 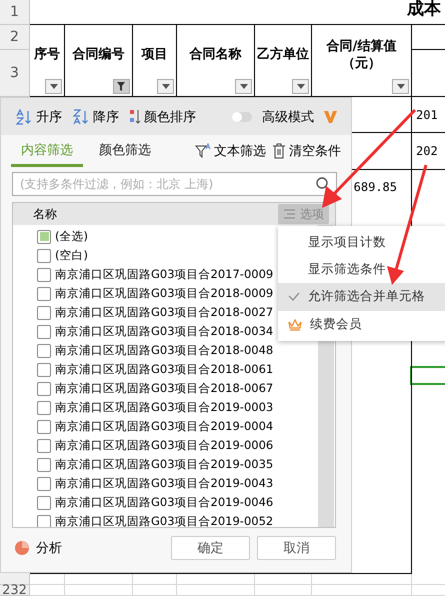 I want to click on analysis-link: 分析, so click(x=49, y=548).